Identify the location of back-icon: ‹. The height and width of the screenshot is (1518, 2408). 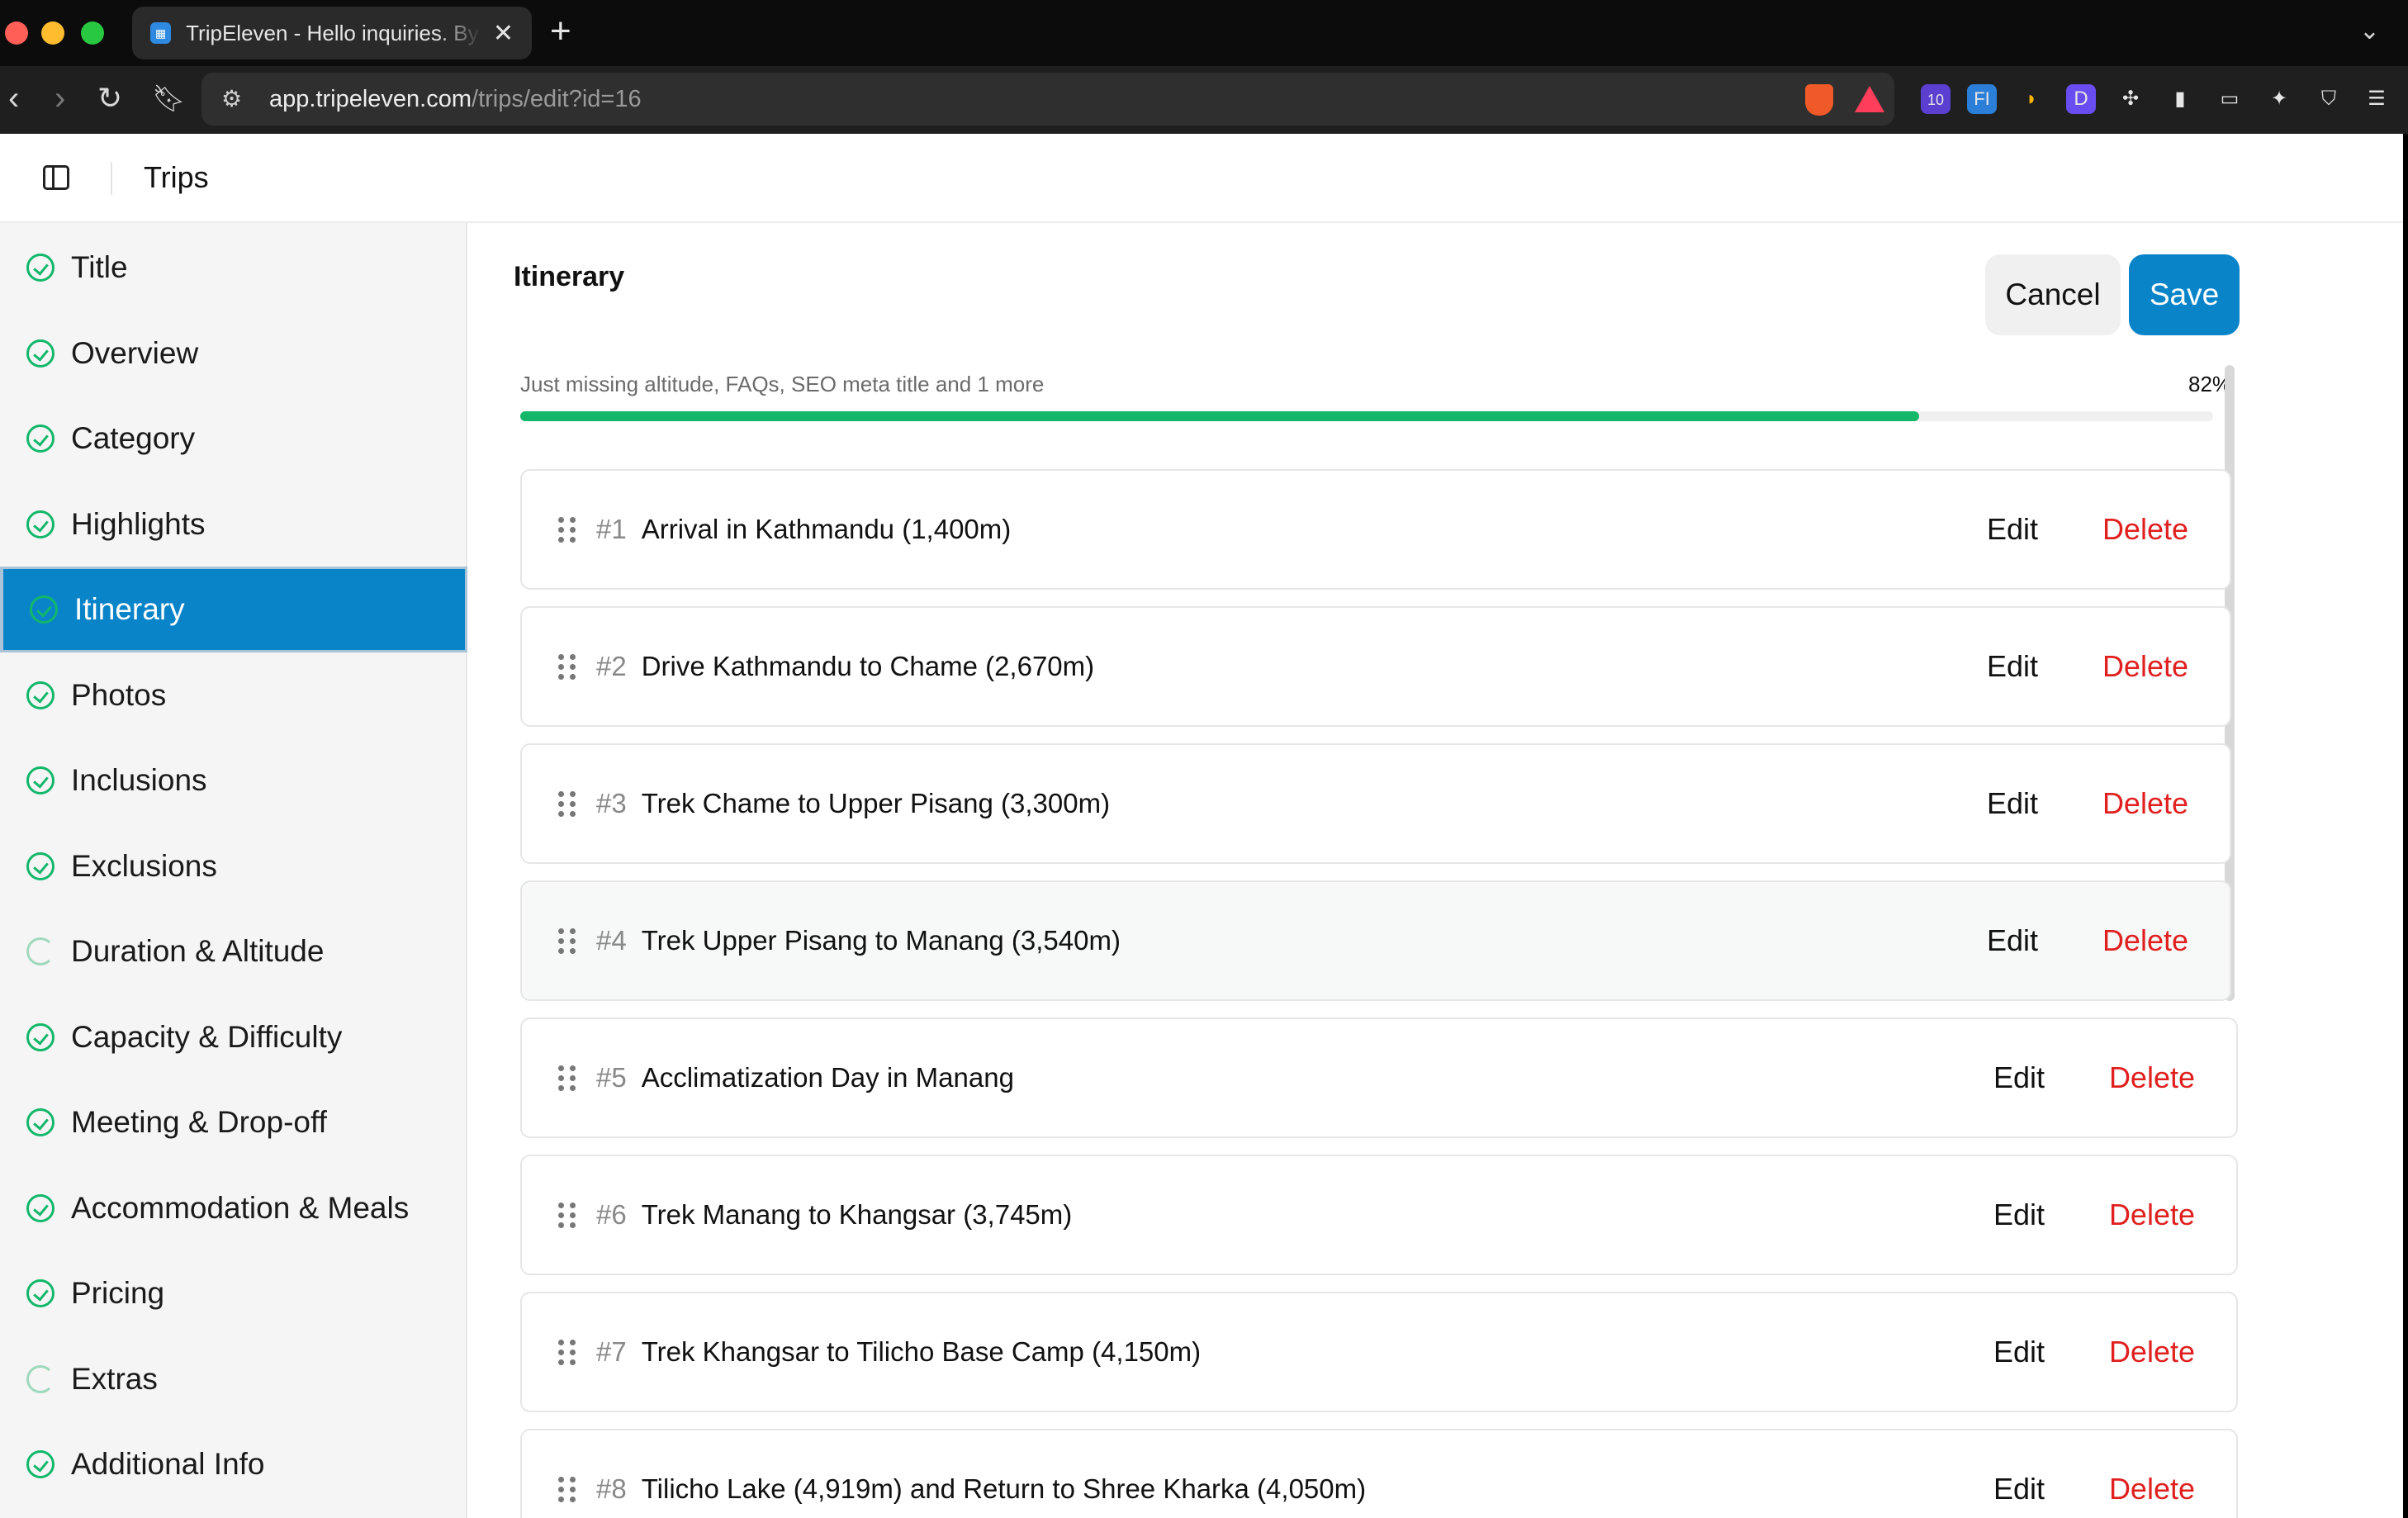
(13, 98).